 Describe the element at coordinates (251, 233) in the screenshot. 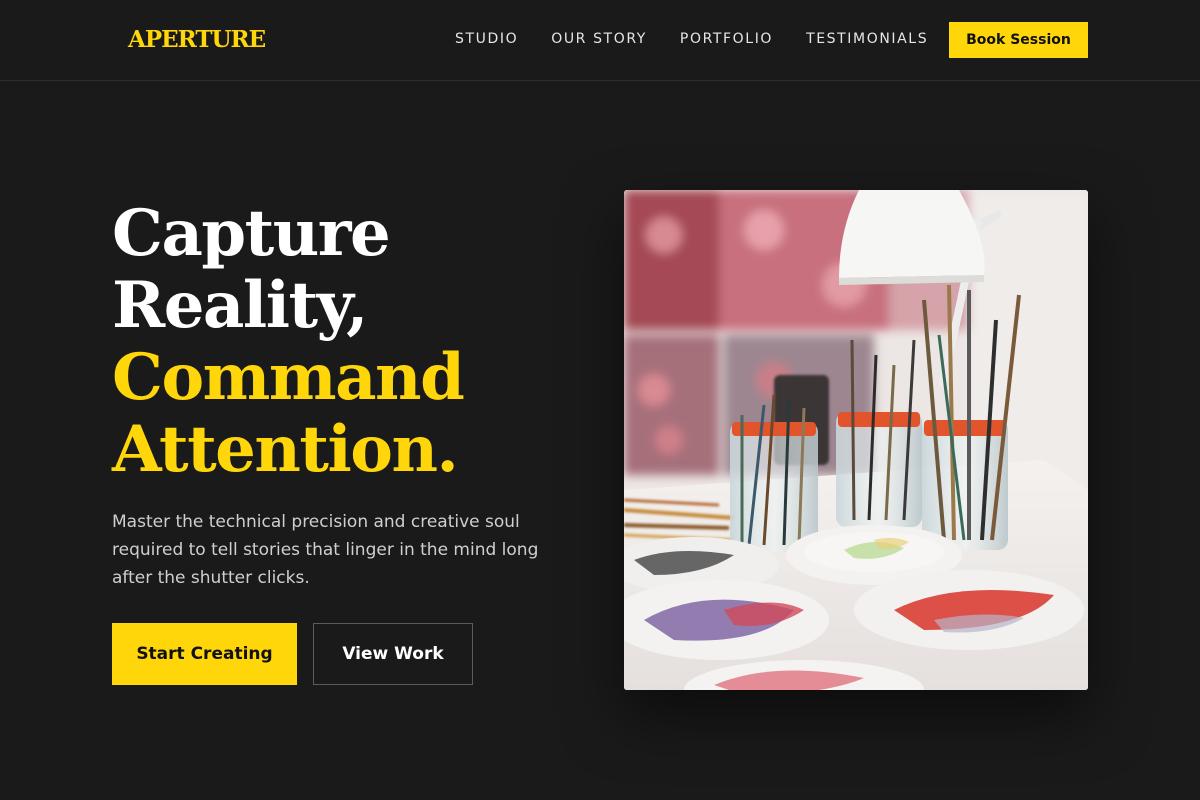

I see `headline-line-1: Capture` at that location.